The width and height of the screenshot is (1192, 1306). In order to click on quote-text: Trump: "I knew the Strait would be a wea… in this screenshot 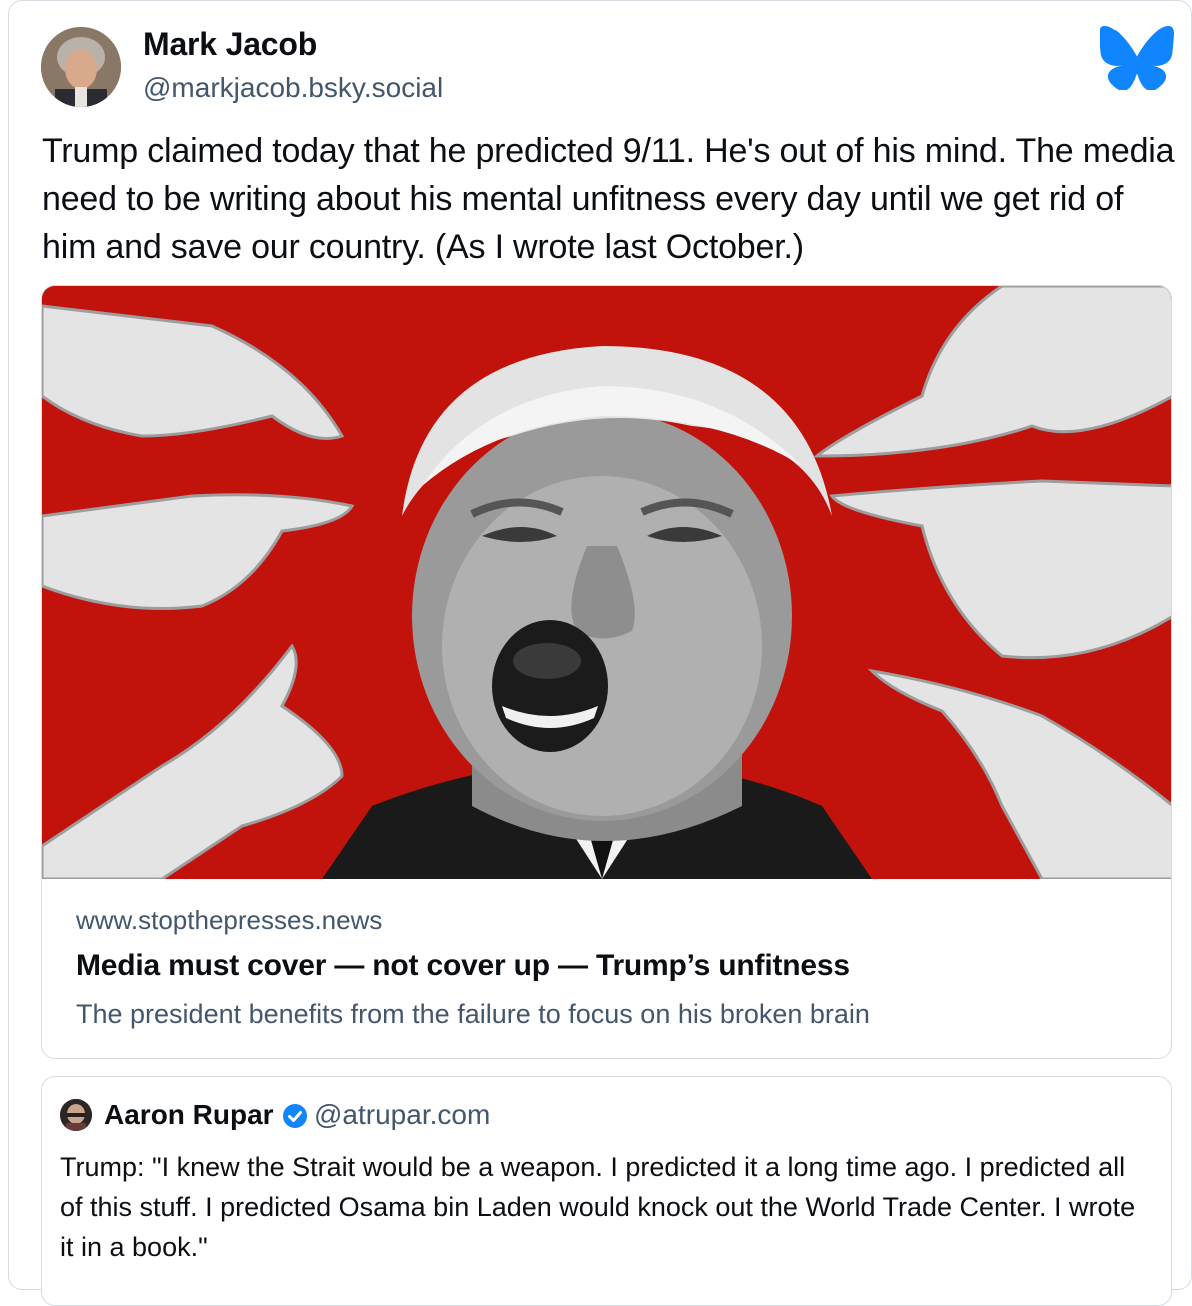, I will do `click(598, 1207)`.